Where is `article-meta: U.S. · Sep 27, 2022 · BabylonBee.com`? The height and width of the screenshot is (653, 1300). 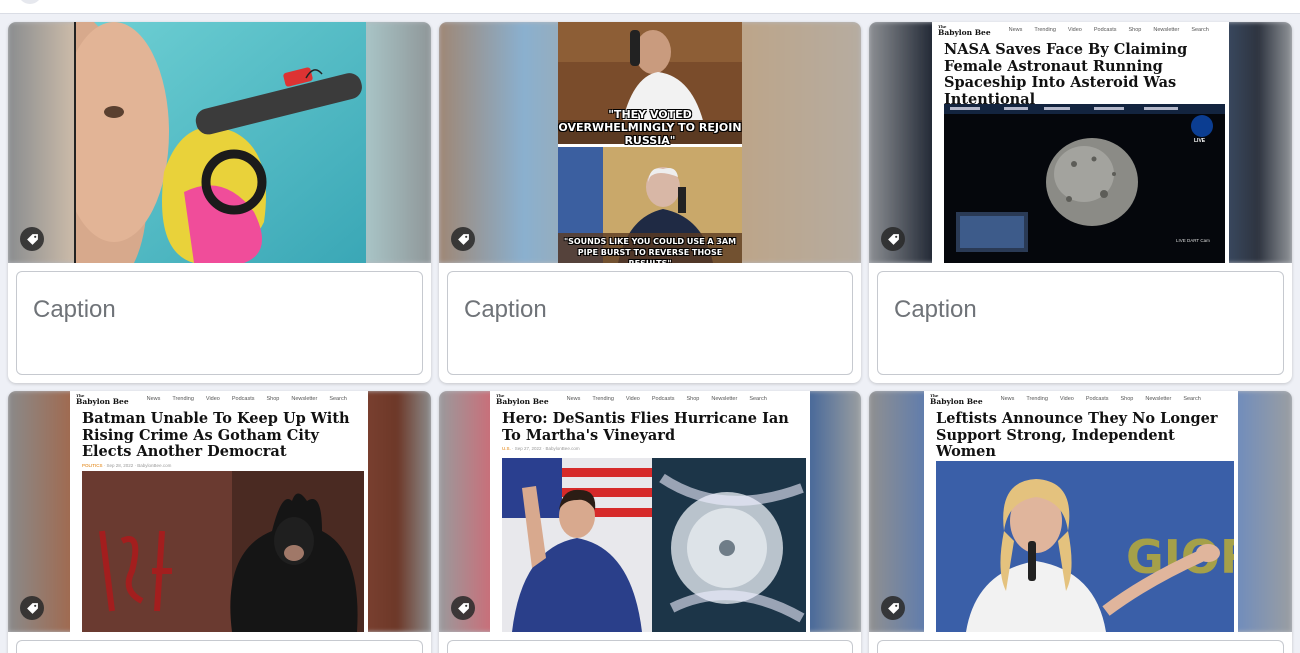
article-meta: U.S. · Sep 27, 2022 · BabylonBee.com is located at coordinates (541, 448).